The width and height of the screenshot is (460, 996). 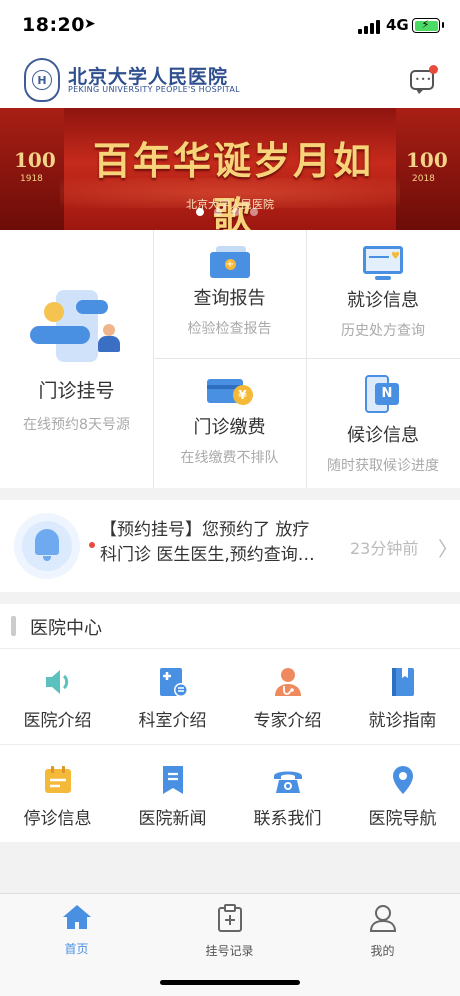 What do you see at coordinates (384, 548) in the screenshot?
I see `notice-time: 23分钟前` at bounding box center [384, 548].